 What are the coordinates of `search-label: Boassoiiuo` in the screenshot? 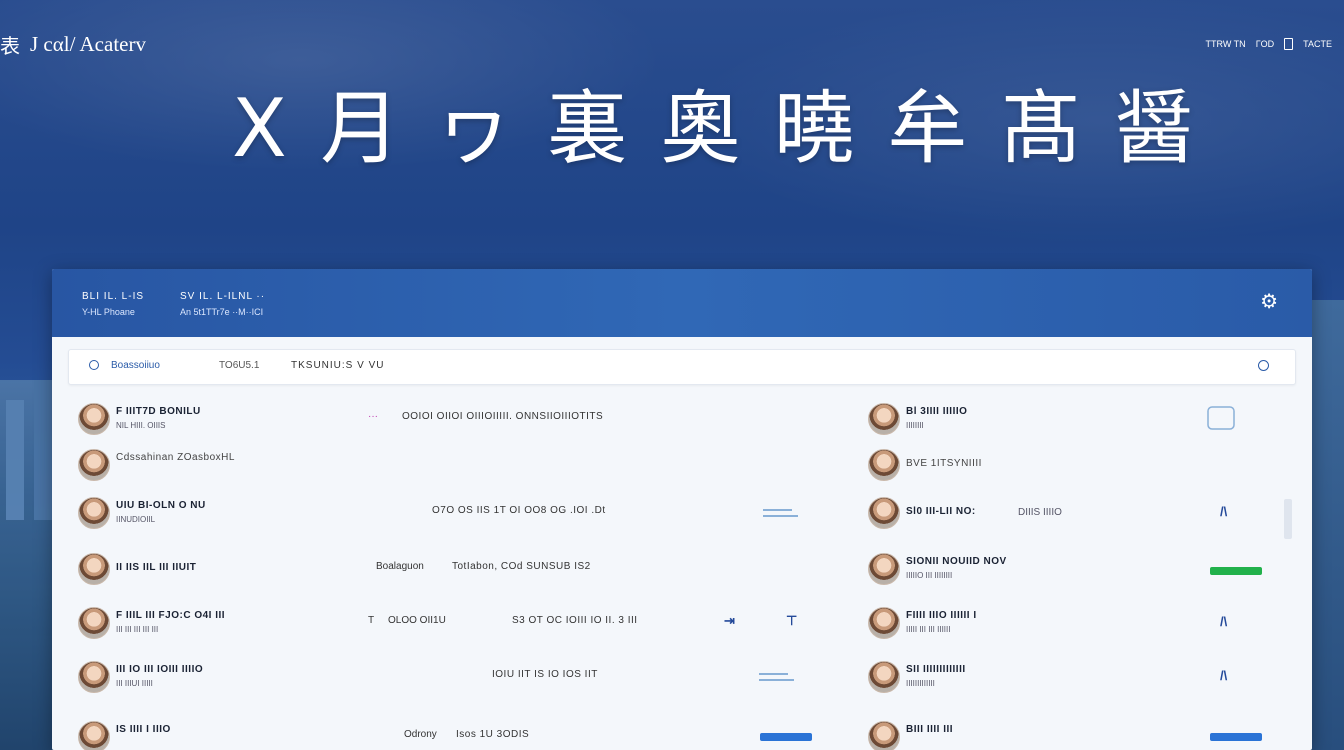 It's located at (135, 365).